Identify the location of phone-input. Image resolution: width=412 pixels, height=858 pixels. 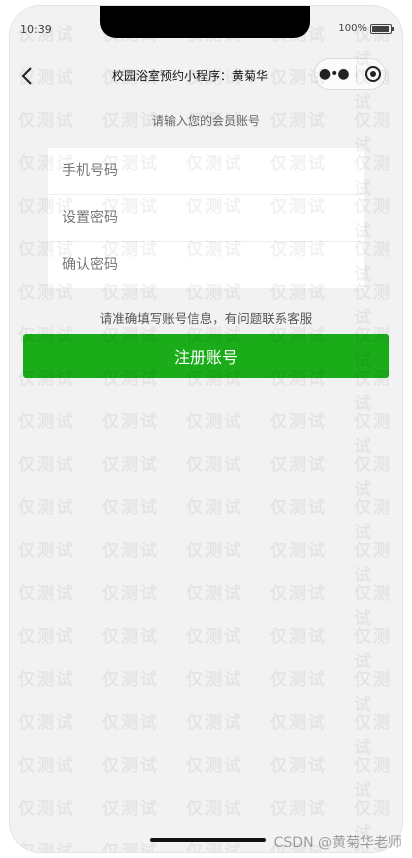
(212, 171).